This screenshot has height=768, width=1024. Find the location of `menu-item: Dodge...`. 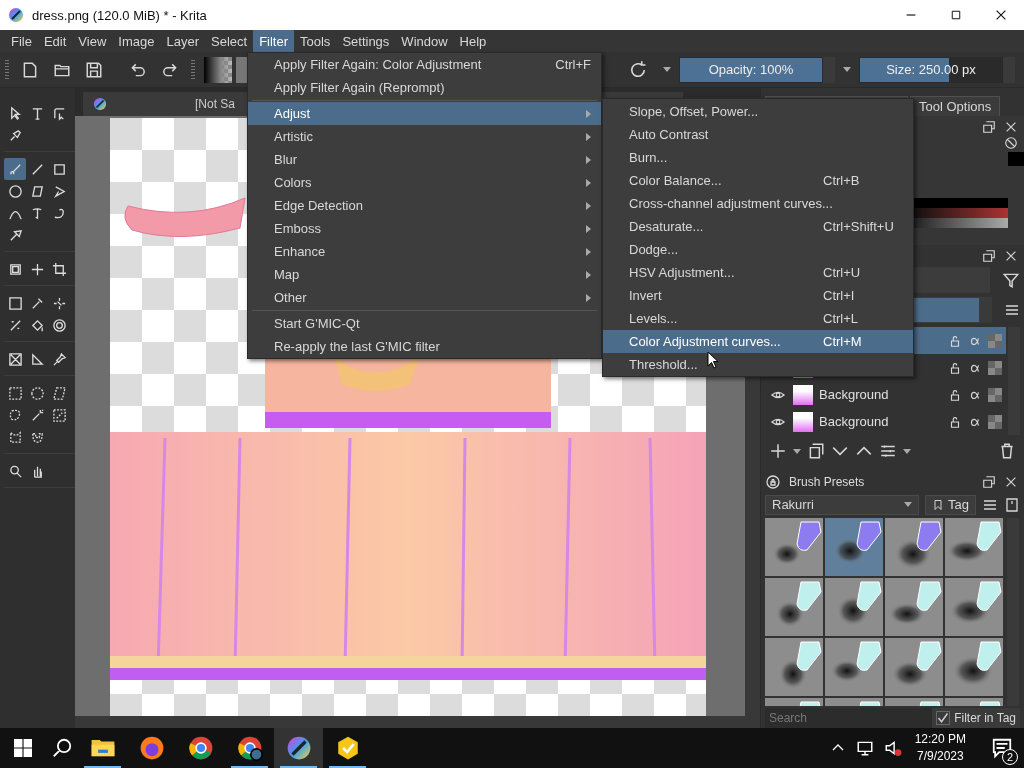

menu-item: Dodge... is located at coordinates (758, 249).